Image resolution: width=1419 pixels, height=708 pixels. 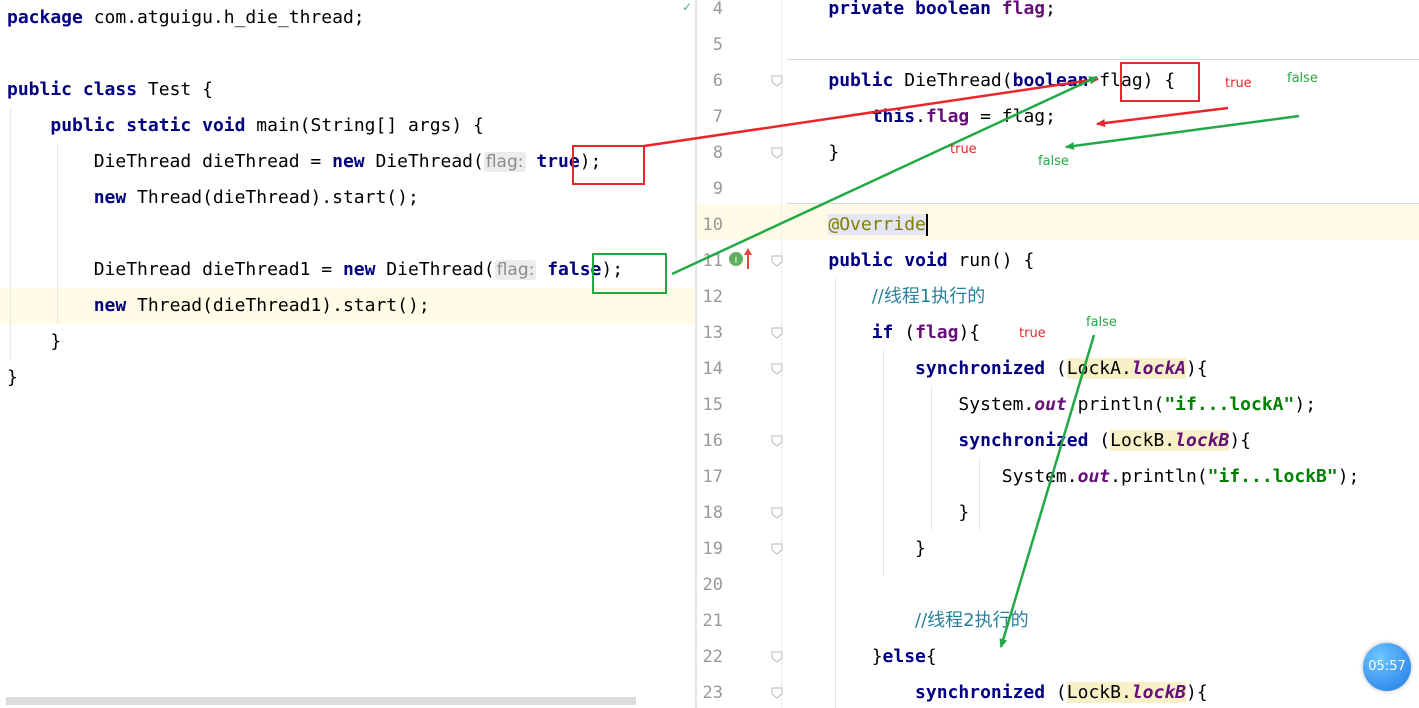 I want to click on line-number: 5, so click(x=710, y=45).